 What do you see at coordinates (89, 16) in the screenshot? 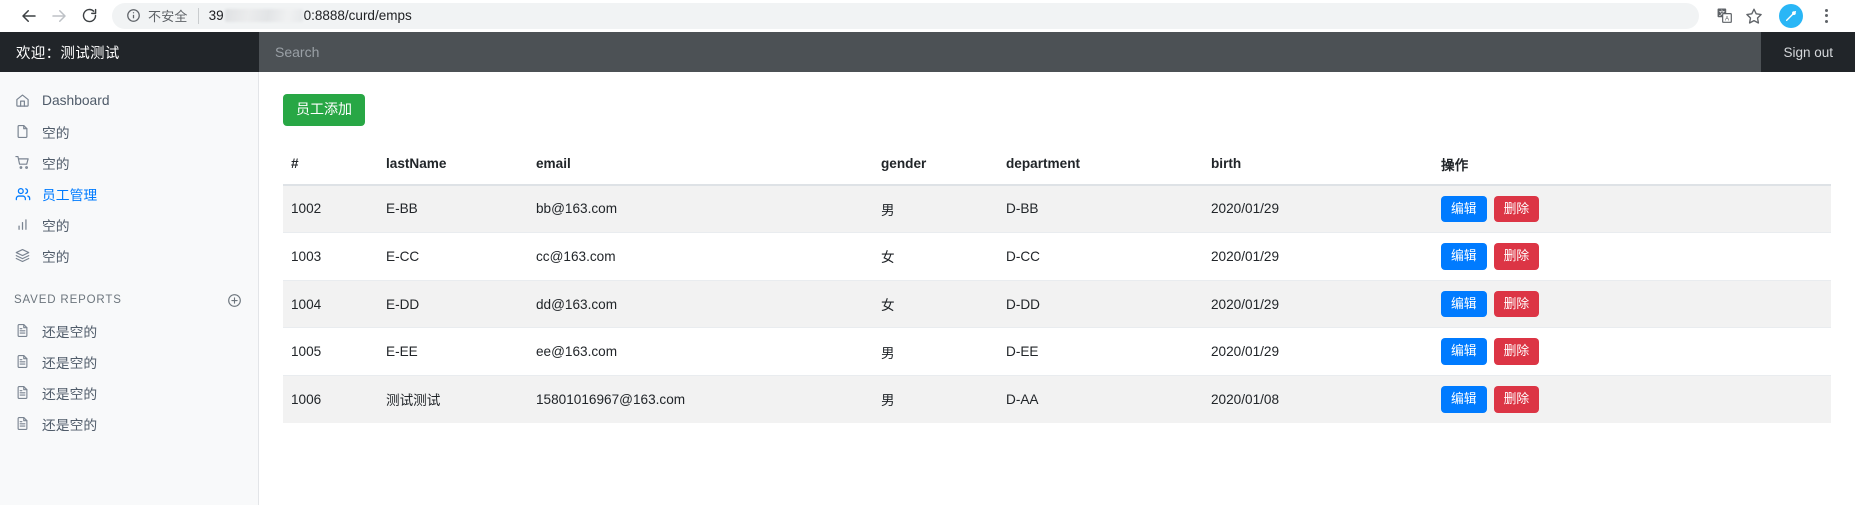
I see `reload-button` at bounding box center [89, 16].